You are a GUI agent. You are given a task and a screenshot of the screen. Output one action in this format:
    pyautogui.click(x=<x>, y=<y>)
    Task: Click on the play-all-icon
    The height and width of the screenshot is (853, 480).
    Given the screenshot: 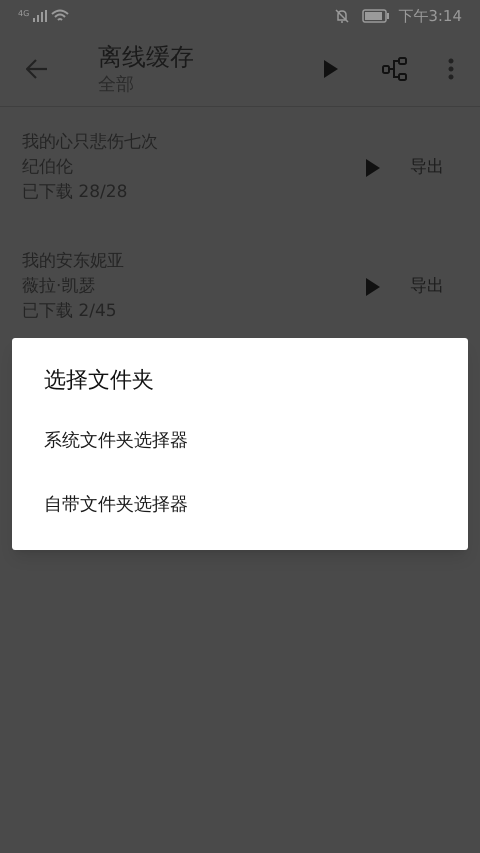 What is the action you would take?
    pyautogui.click(x=331, y=69)
    